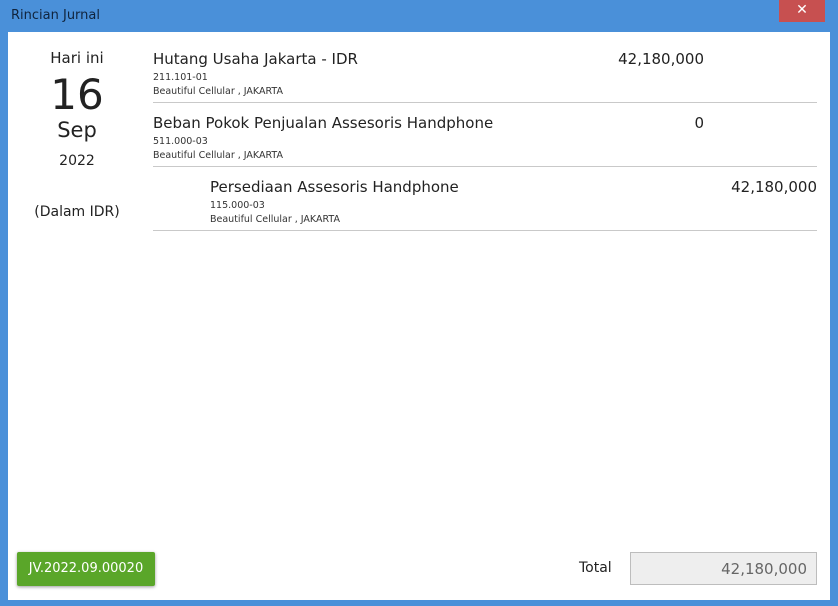 Image resolution: width=838 pixels, height=606 pixels. I want to click on debit-amount: 42,180,000, so click(661, 59).